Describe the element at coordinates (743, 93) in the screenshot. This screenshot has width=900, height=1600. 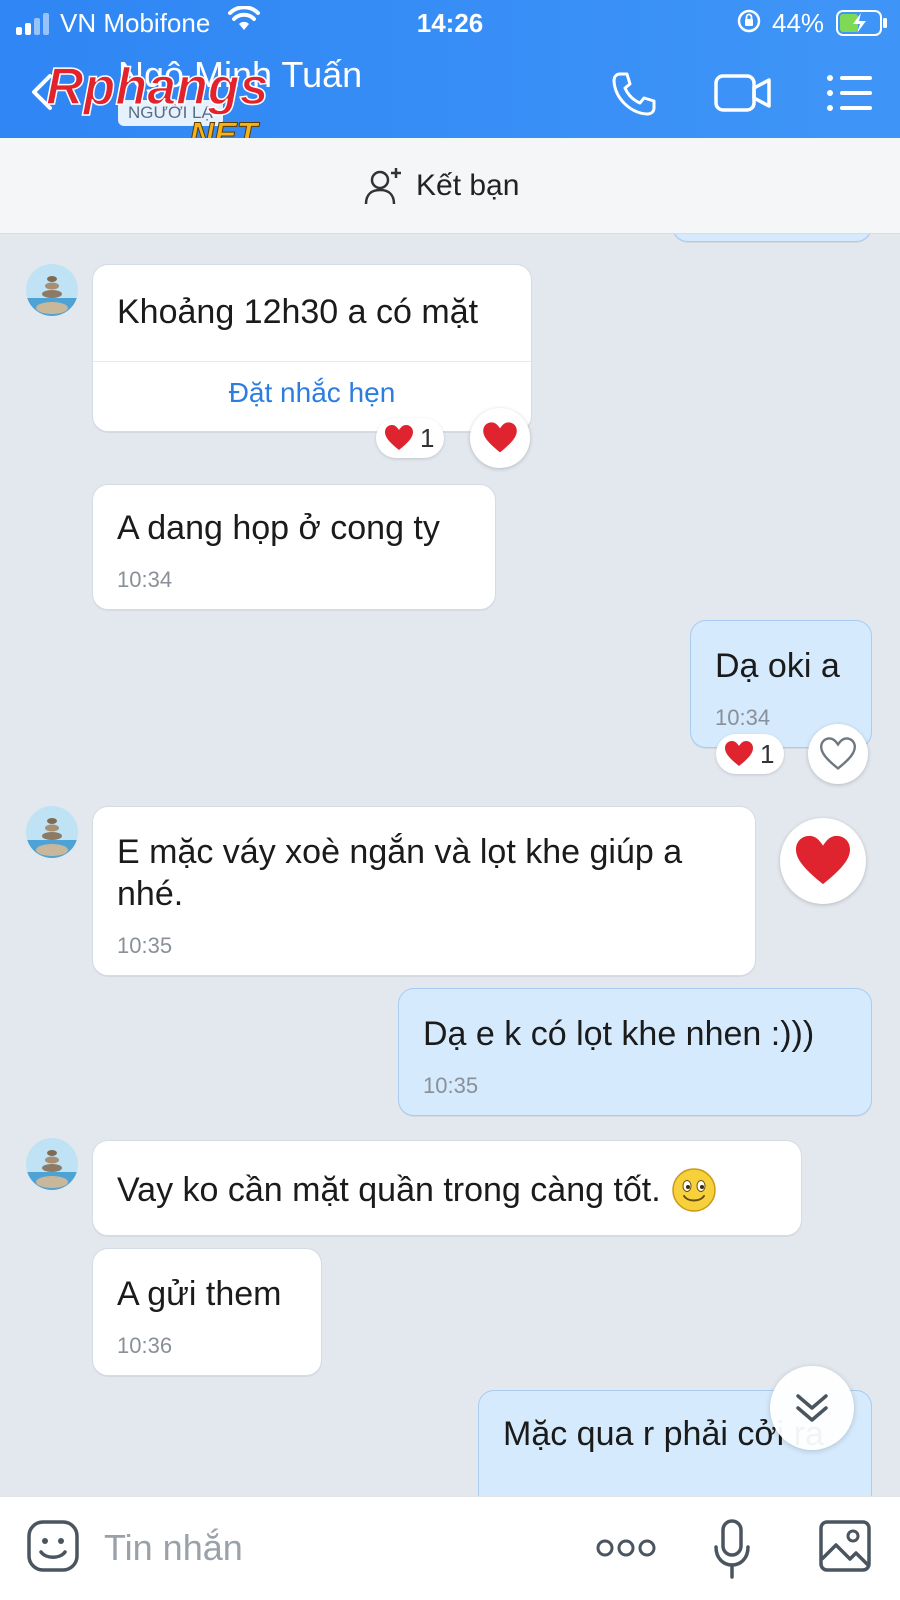
I see `video-call-icon` at that location.